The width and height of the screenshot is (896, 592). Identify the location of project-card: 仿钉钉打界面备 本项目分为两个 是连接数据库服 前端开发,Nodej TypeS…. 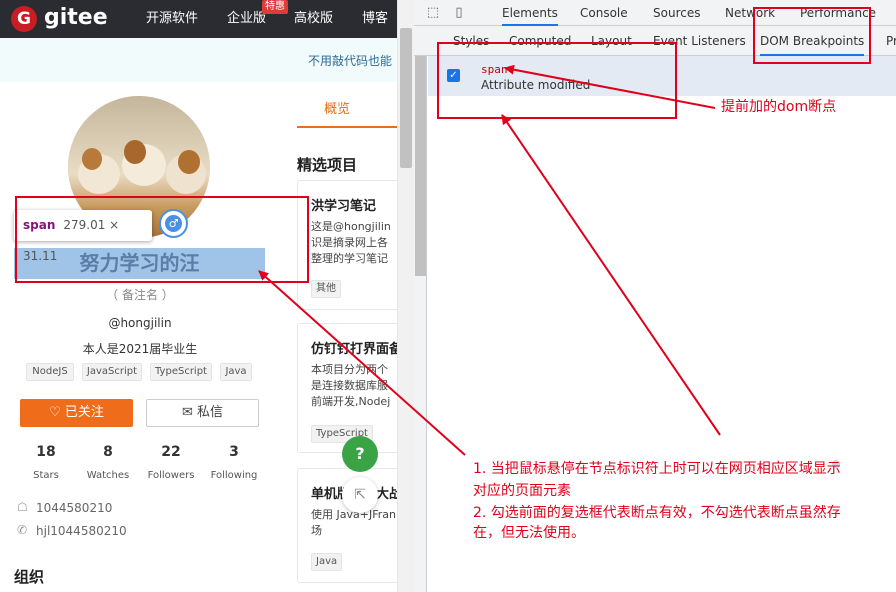
(347, 388).